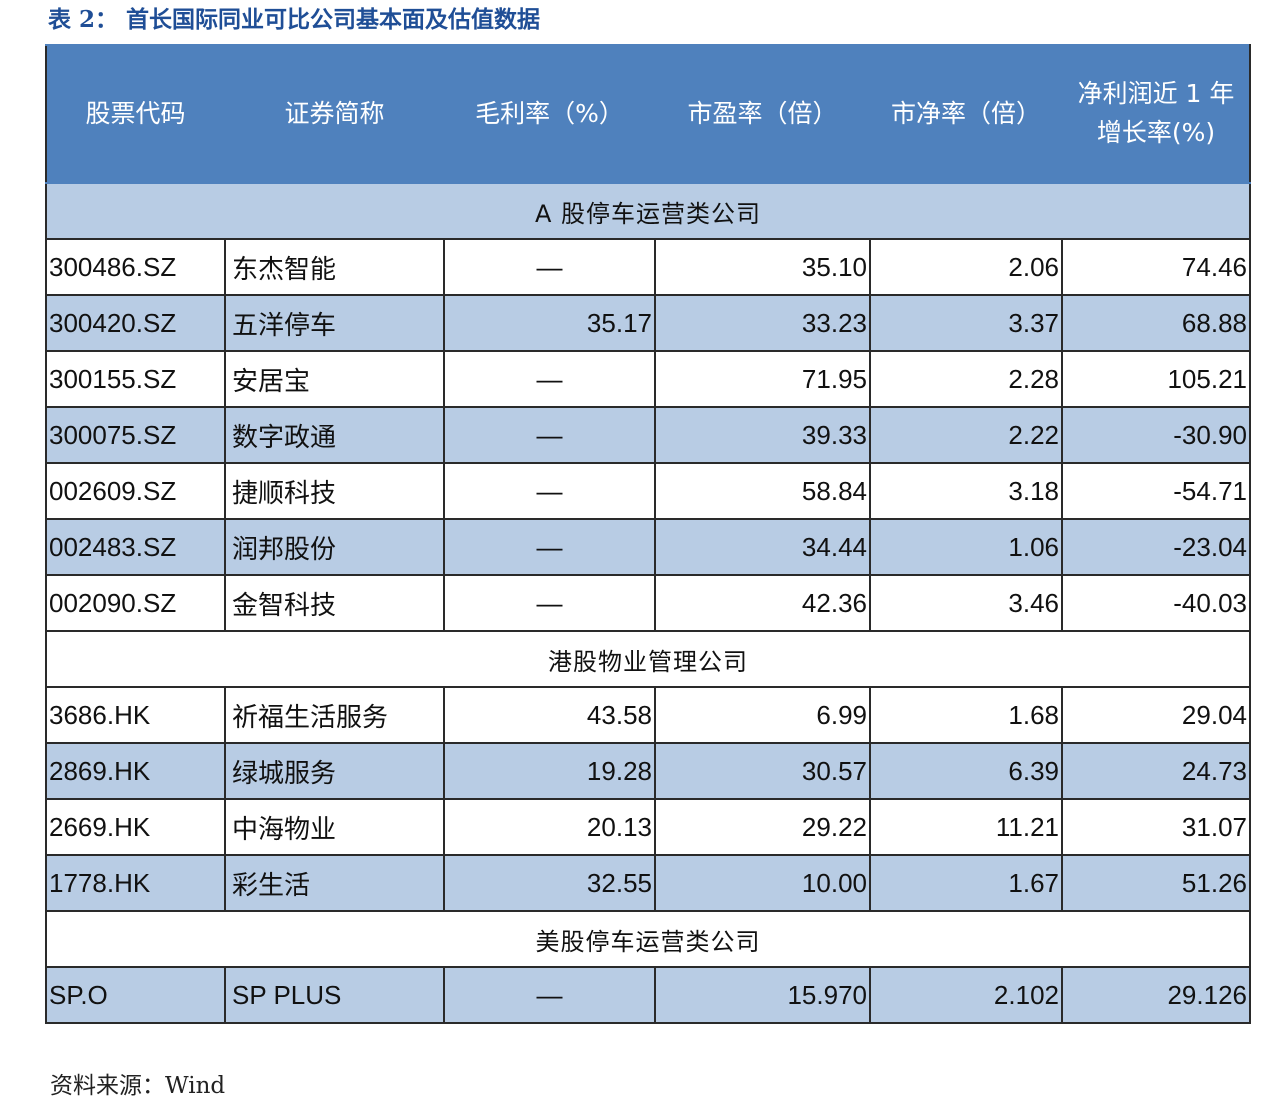 The image size is (1282, 1116). I want to click on cell-stock-code: 002483.SZ, so click(135, 547).